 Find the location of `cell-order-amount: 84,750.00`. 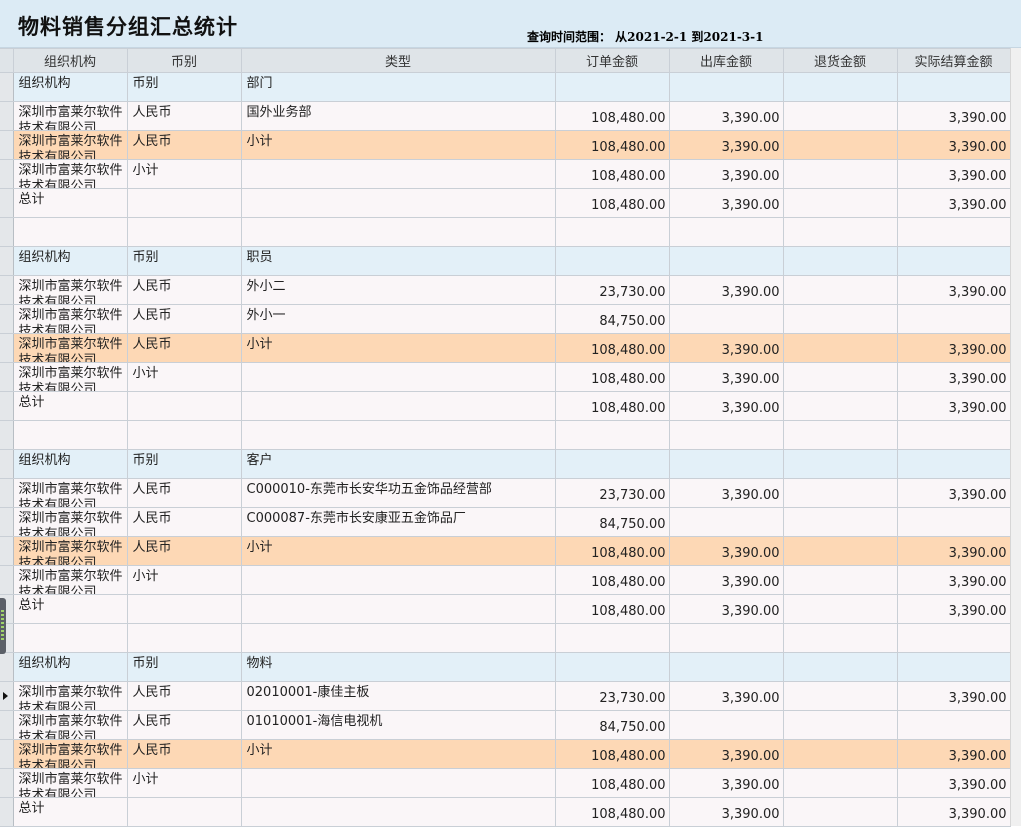

cell-order-amount: 84,750.00 is located at coordinates (612, 725).